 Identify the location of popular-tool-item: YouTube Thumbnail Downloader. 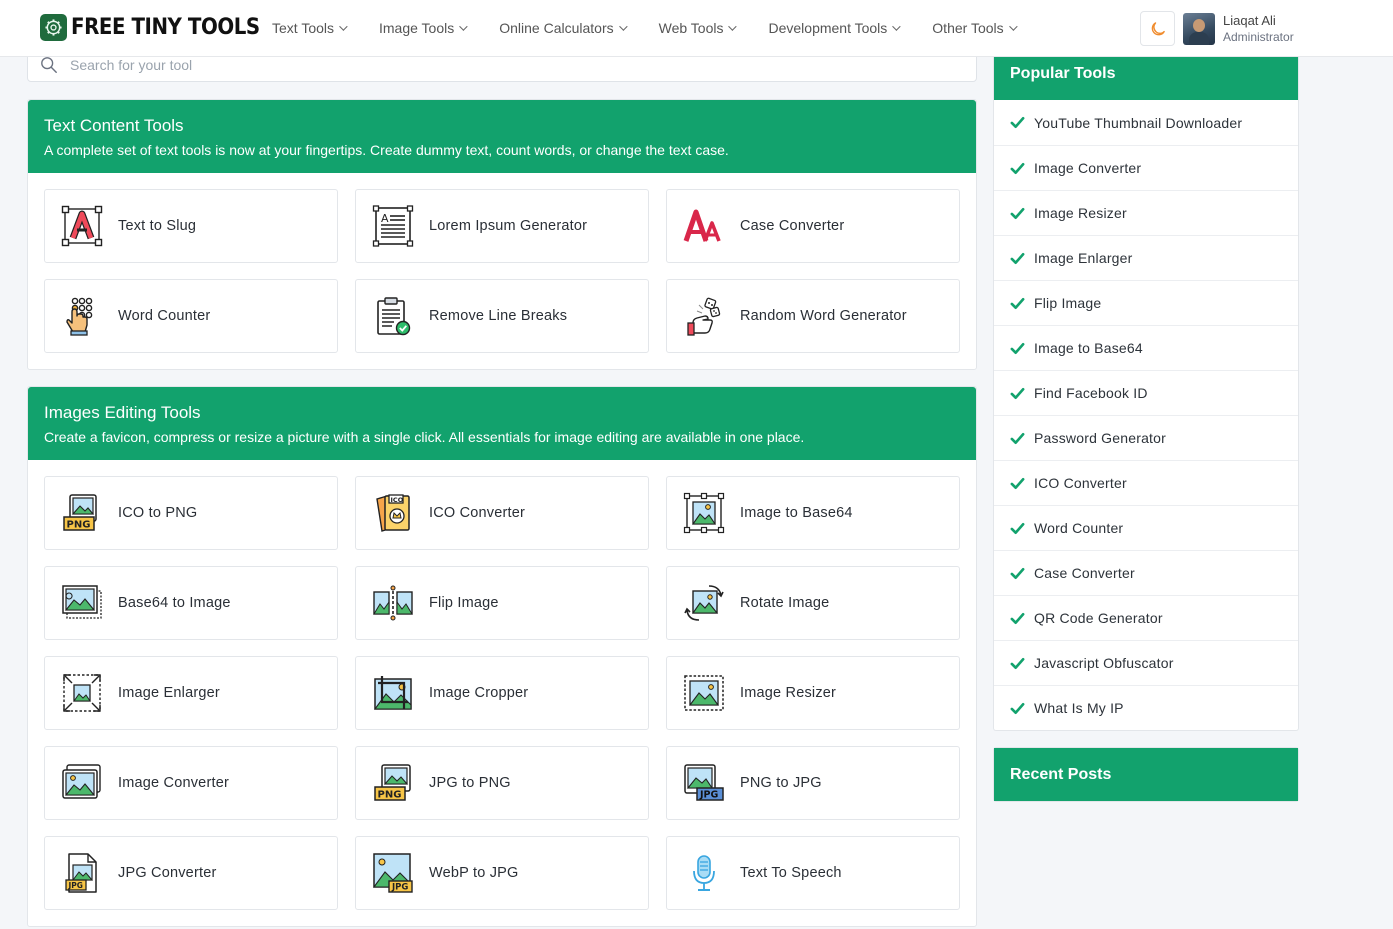
(1146, 122).